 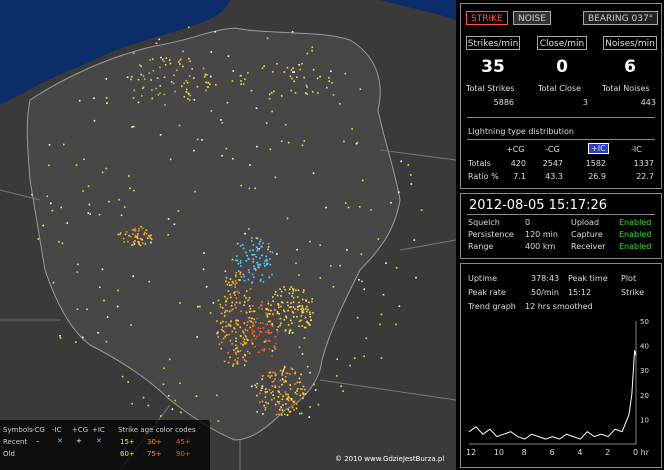 What do you see at coordinates (483, 176) in the screenshot?
I see `dist-row-label: Ratio %` at bounding box center [483, 176].